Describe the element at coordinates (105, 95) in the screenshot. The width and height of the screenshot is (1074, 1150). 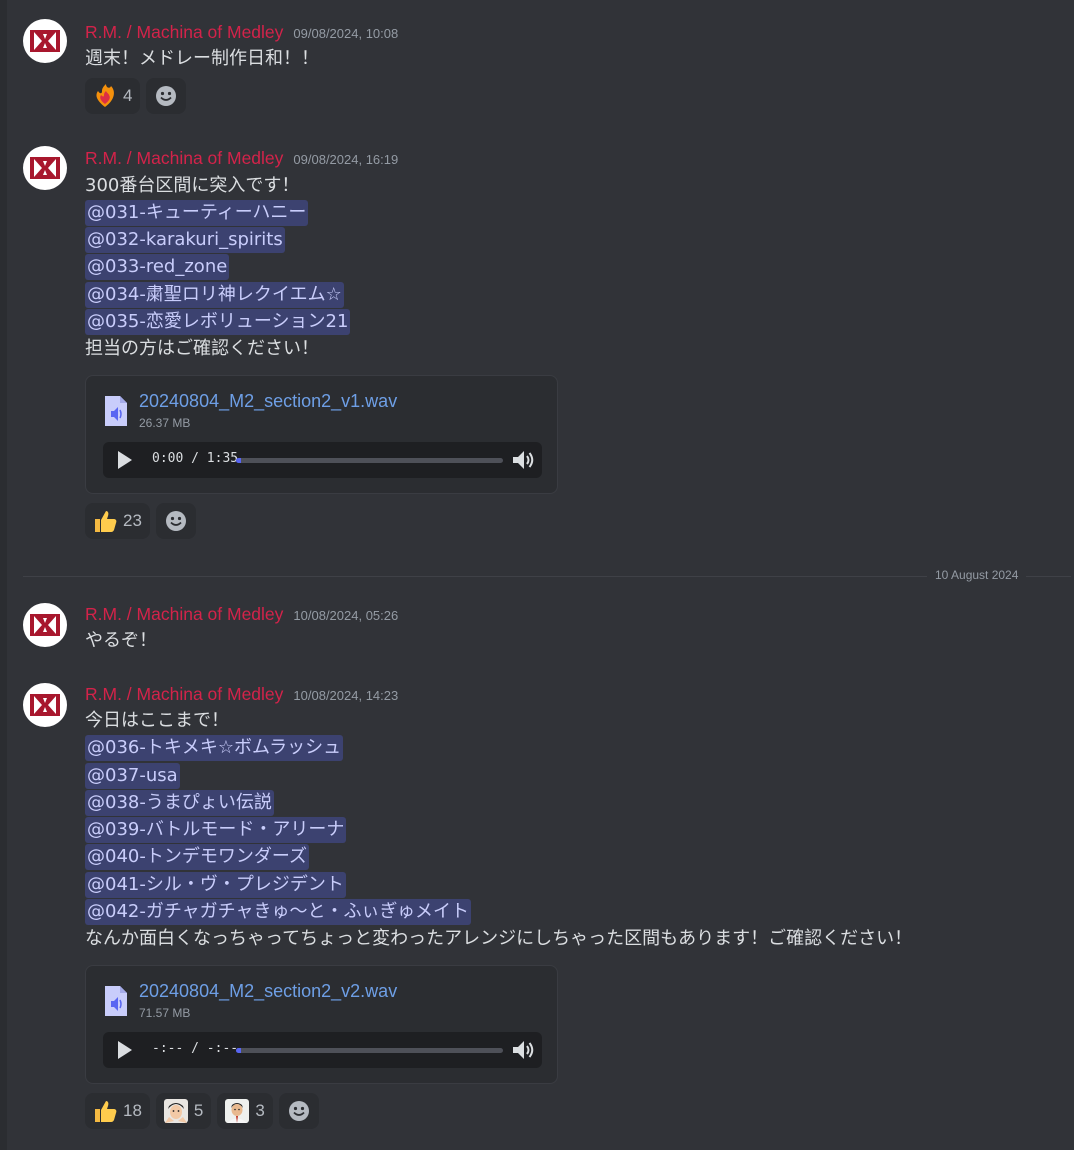
I see `fire-heart-icon` at that location.